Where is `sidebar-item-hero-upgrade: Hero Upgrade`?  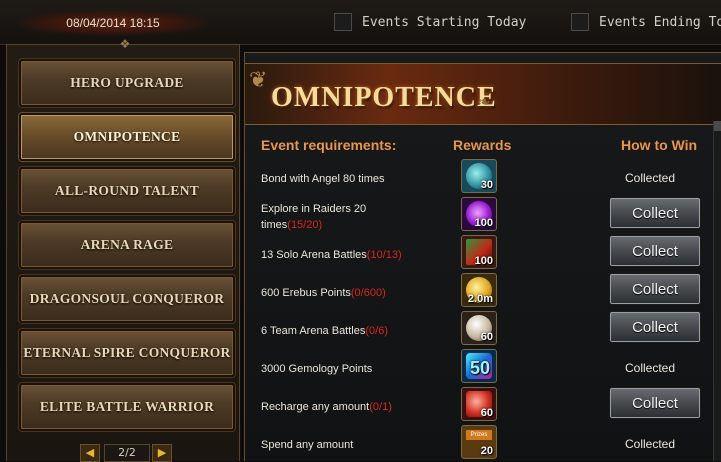
sidebar-item-hero-upgrade: Hero Upgrade is located at coordinates (127, 83).